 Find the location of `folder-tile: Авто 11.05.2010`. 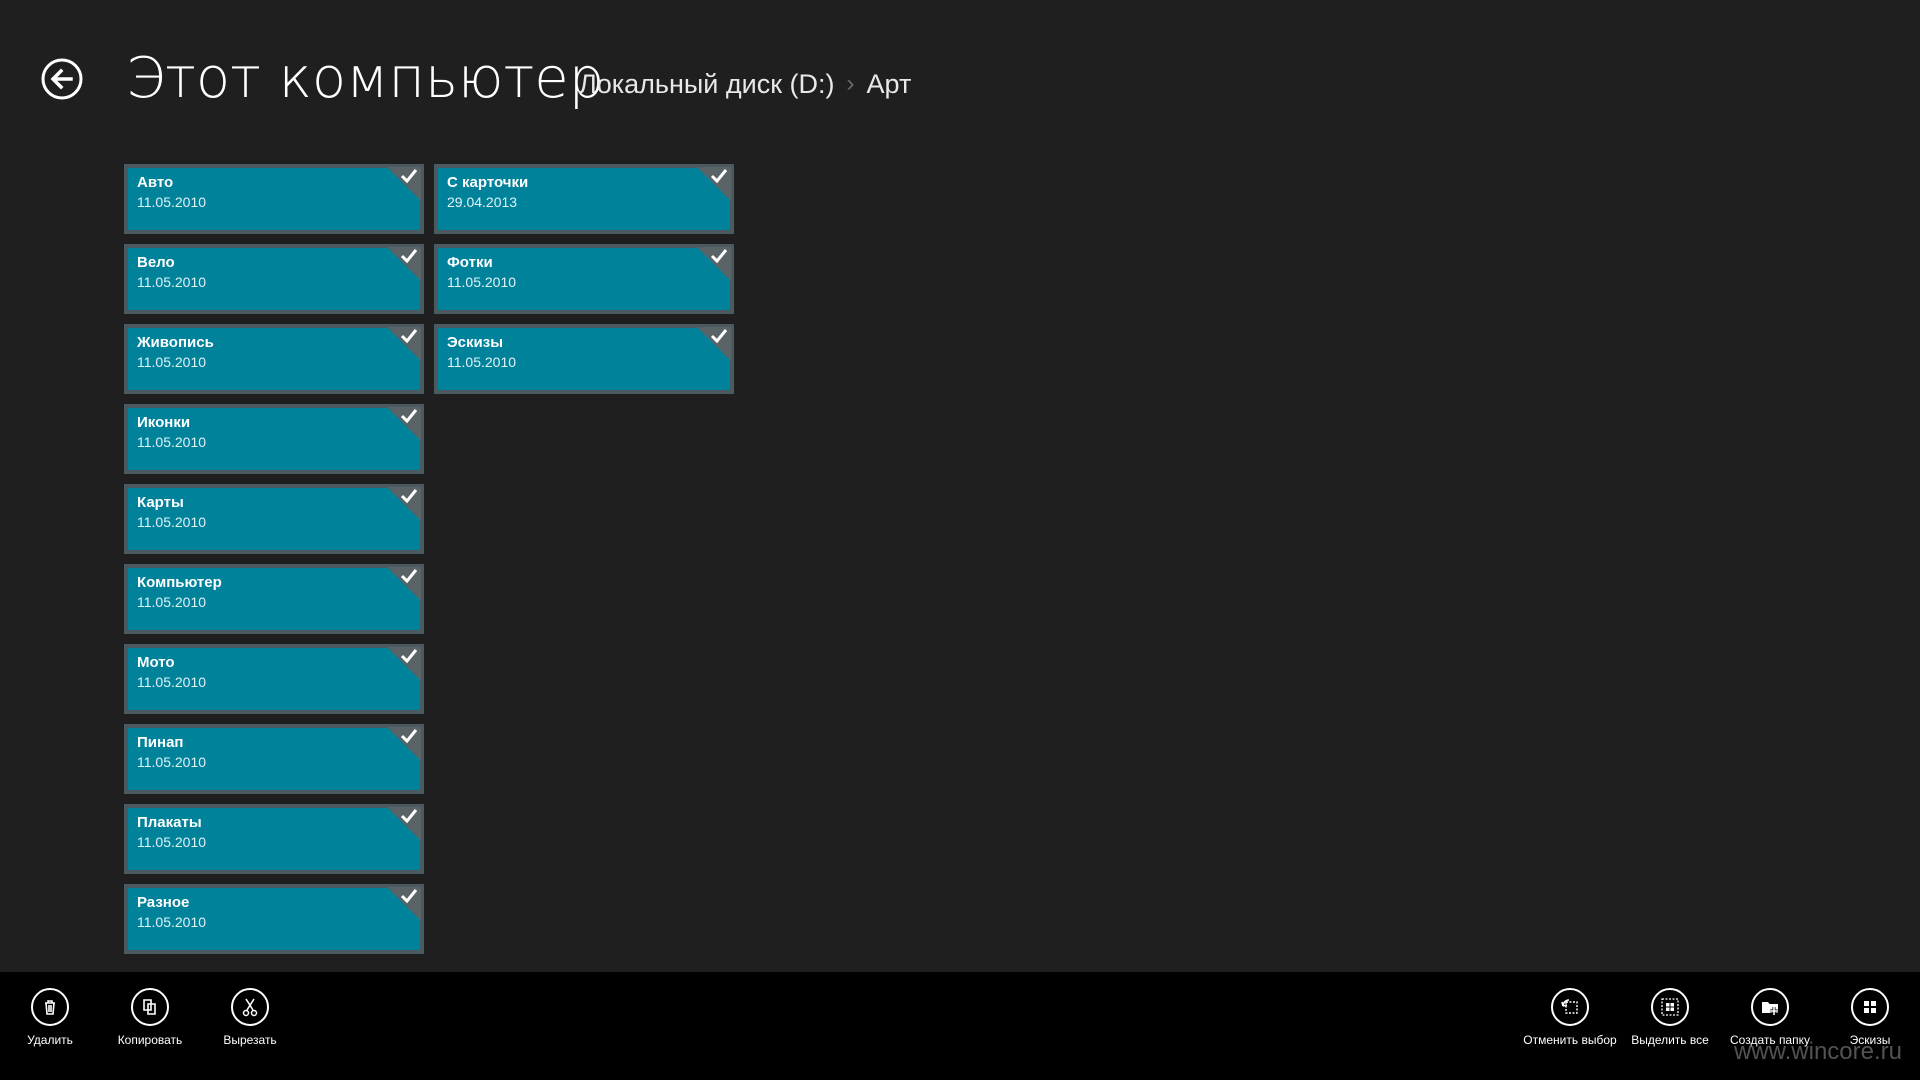

folder-tile: Авто 11.05.2010 is located at coordinates (274, 199).